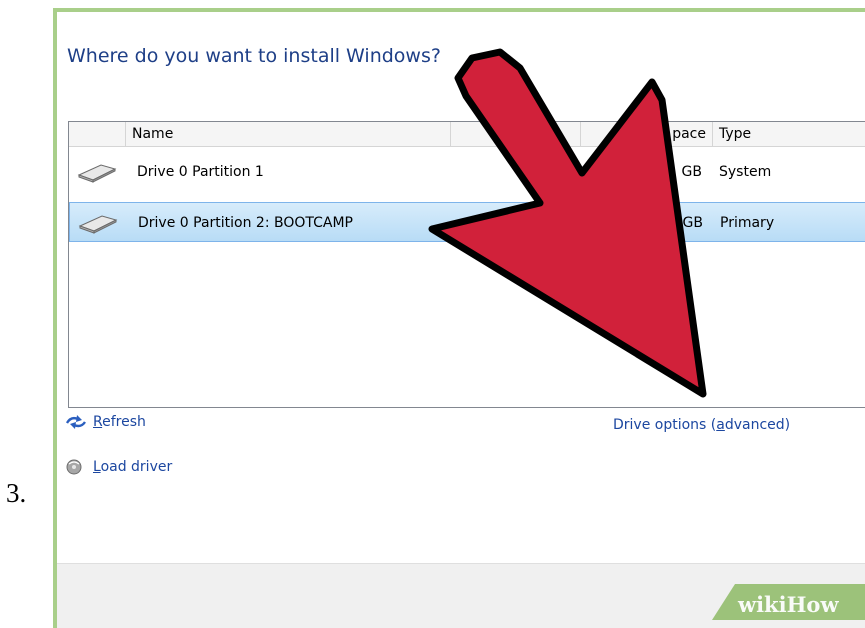  I want to click on drive-options-accelerator: a, so click(720, 425).